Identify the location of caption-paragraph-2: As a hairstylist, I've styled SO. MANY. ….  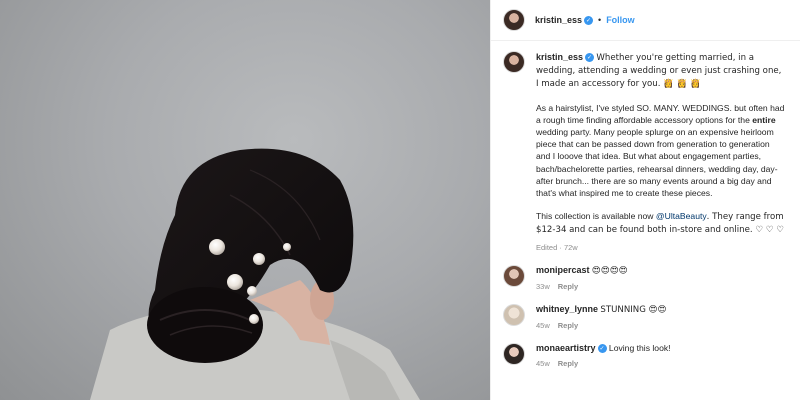
(661, 151).